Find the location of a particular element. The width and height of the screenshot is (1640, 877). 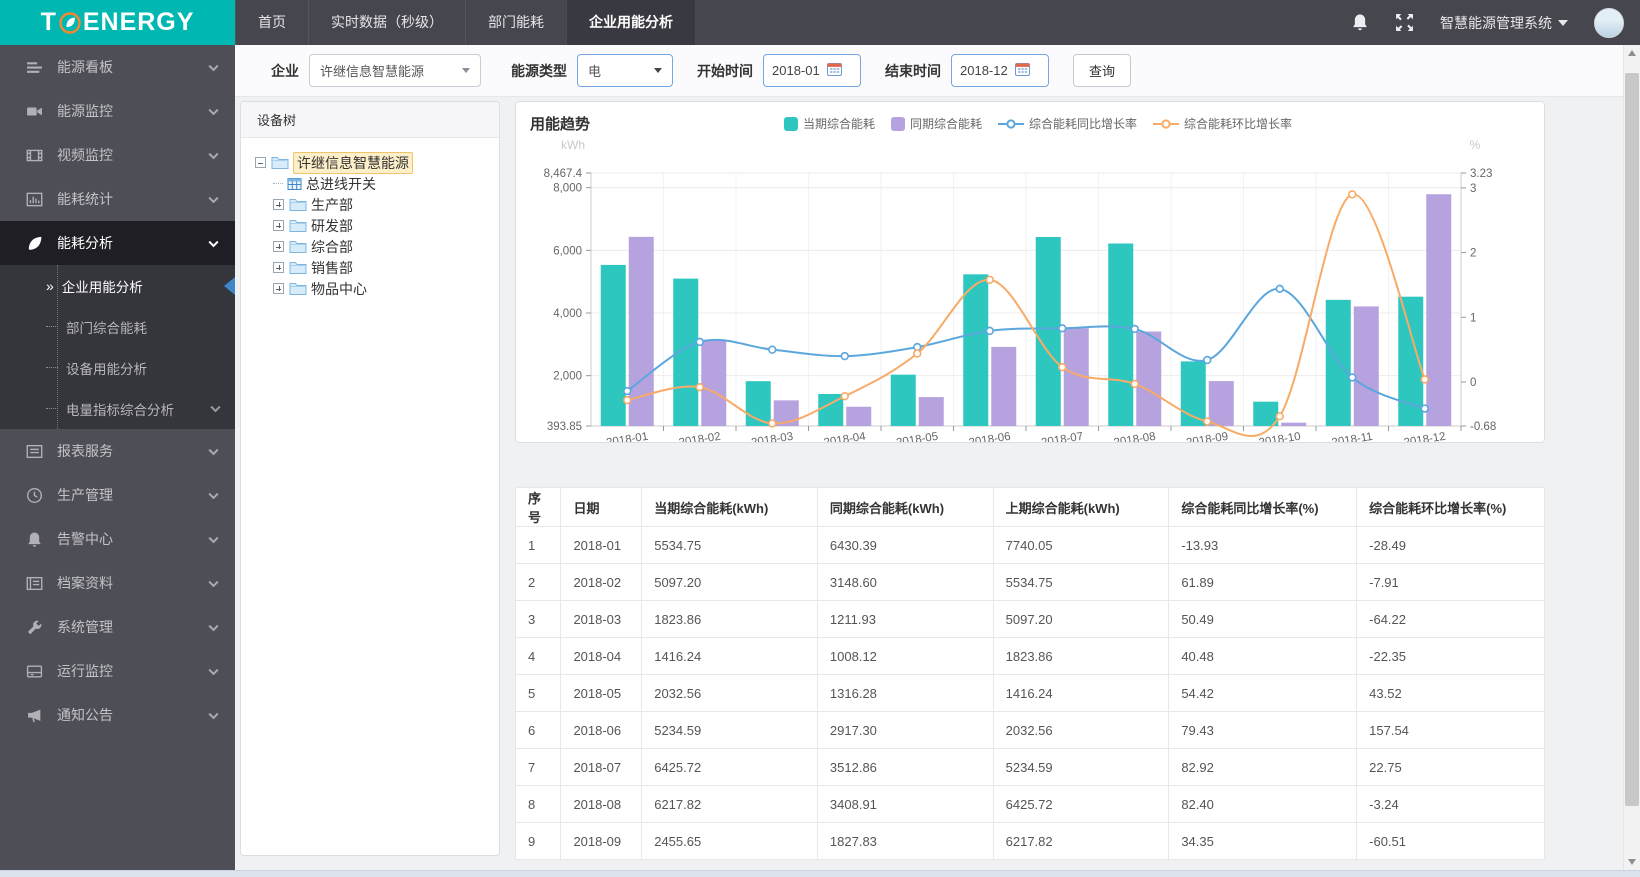

query-button: 查询 is located at coordinates (1102, 70).